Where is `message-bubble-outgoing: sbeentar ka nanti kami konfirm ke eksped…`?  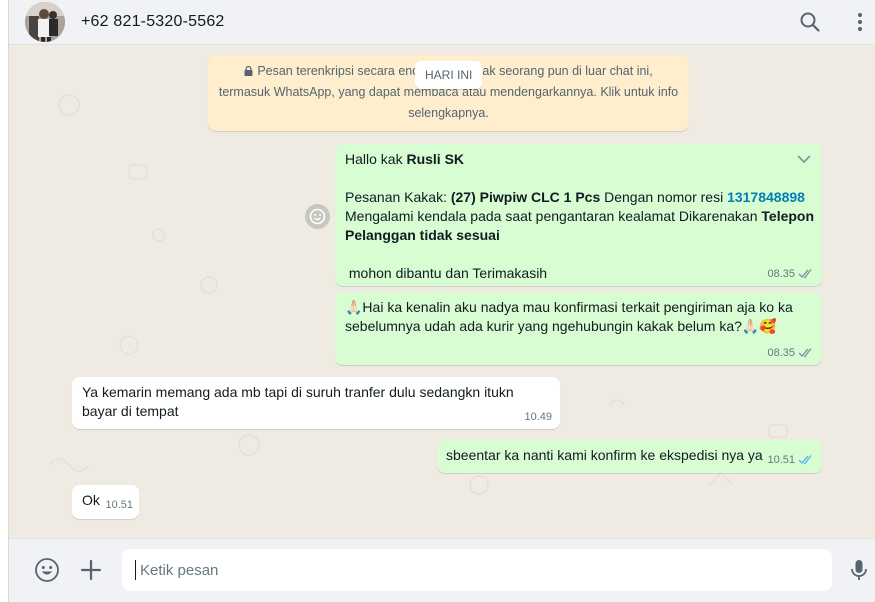
message-bubble-outgoing: sbeentar ka nanti kami konfirm ke eksped… is located at coordinates (629, 456).